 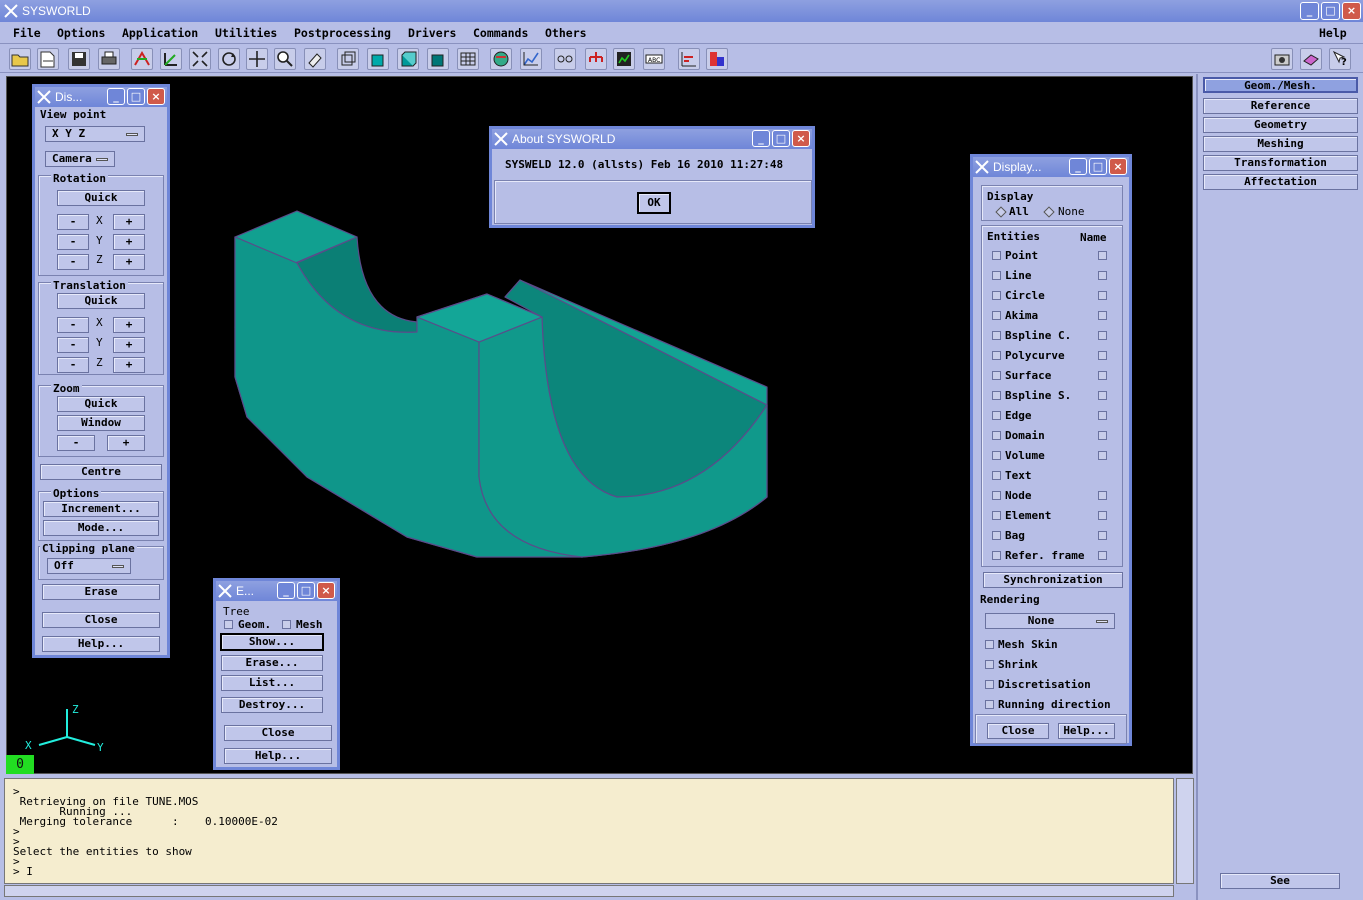 What do you see at coordinates (73, 325) in the screenshot?
I see `translation-x-minus: -` at bounding box center [73, 325].